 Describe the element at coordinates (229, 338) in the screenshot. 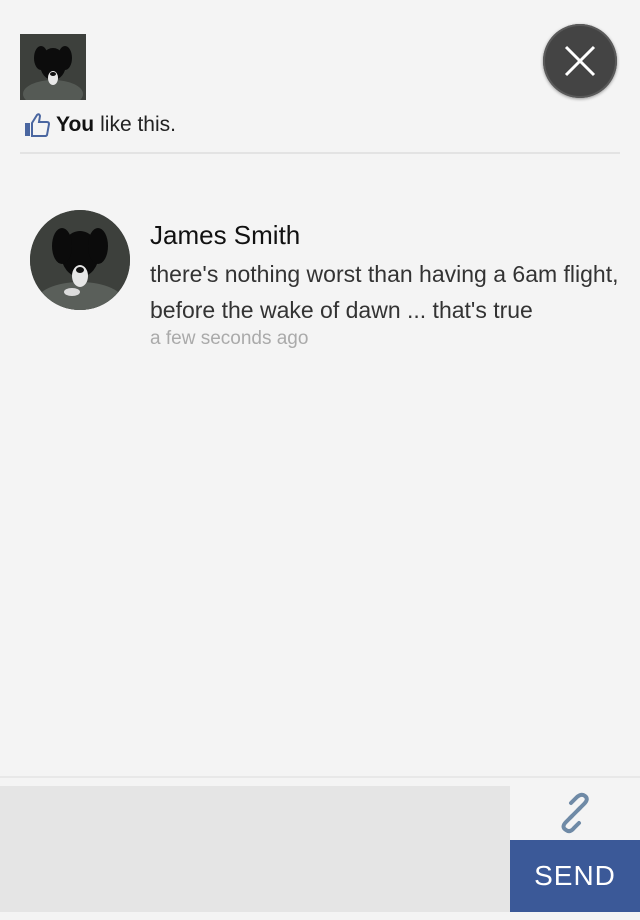

I see `comment-timestamp: a few seconds ago` at that location.